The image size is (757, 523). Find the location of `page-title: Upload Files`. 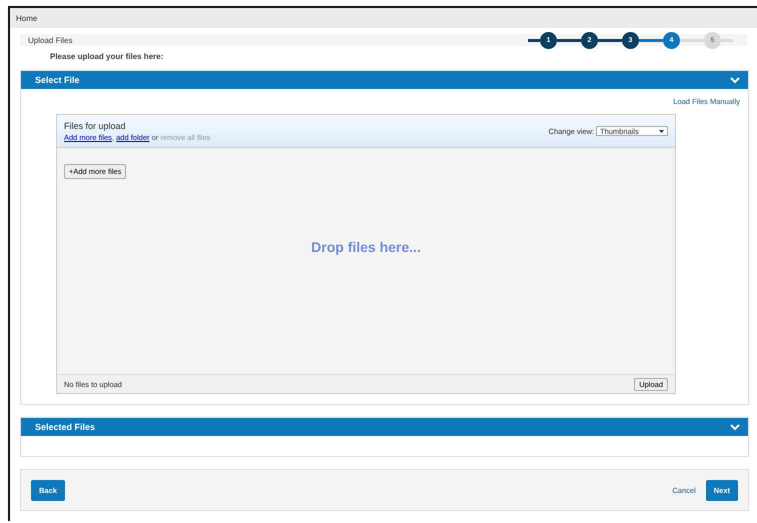

page-title: Upload Files is located at coordinates (49, 40).